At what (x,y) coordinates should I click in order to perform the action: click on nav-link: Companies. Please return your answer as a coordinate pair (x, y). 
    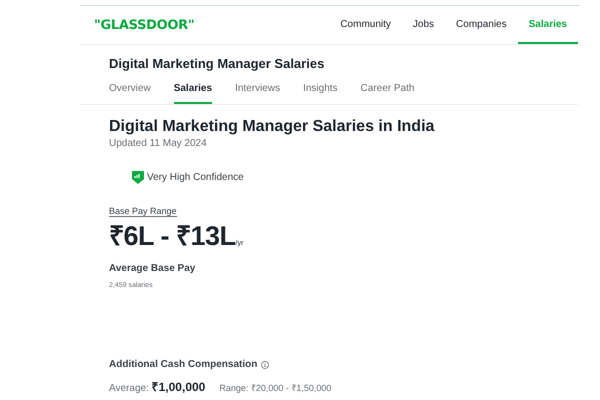
    Looking at the image, I should click on (481, 25).